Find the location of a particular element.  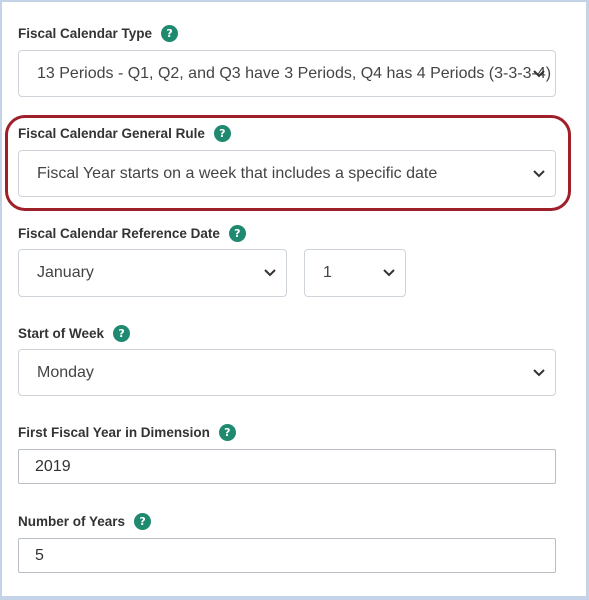

first-fiscal-year-value: 2019 is located at coordinates (53, 466).